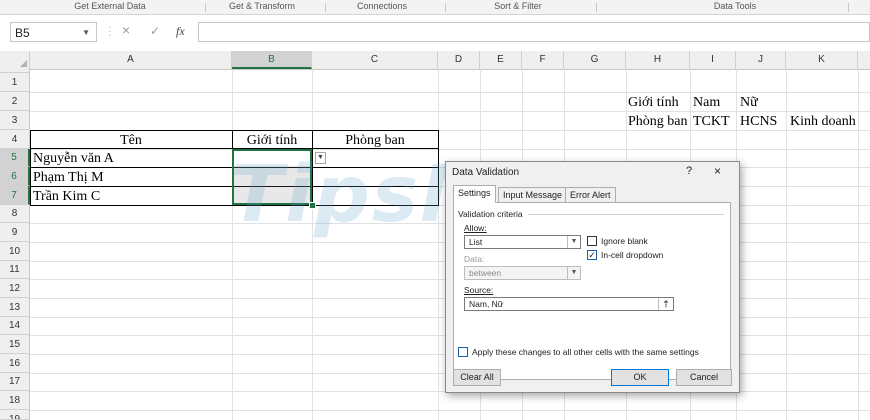  What do you see at coordinates (717, 171) in the screenshot?
I see `close-icon: ×` at bounding box center [717, 171].